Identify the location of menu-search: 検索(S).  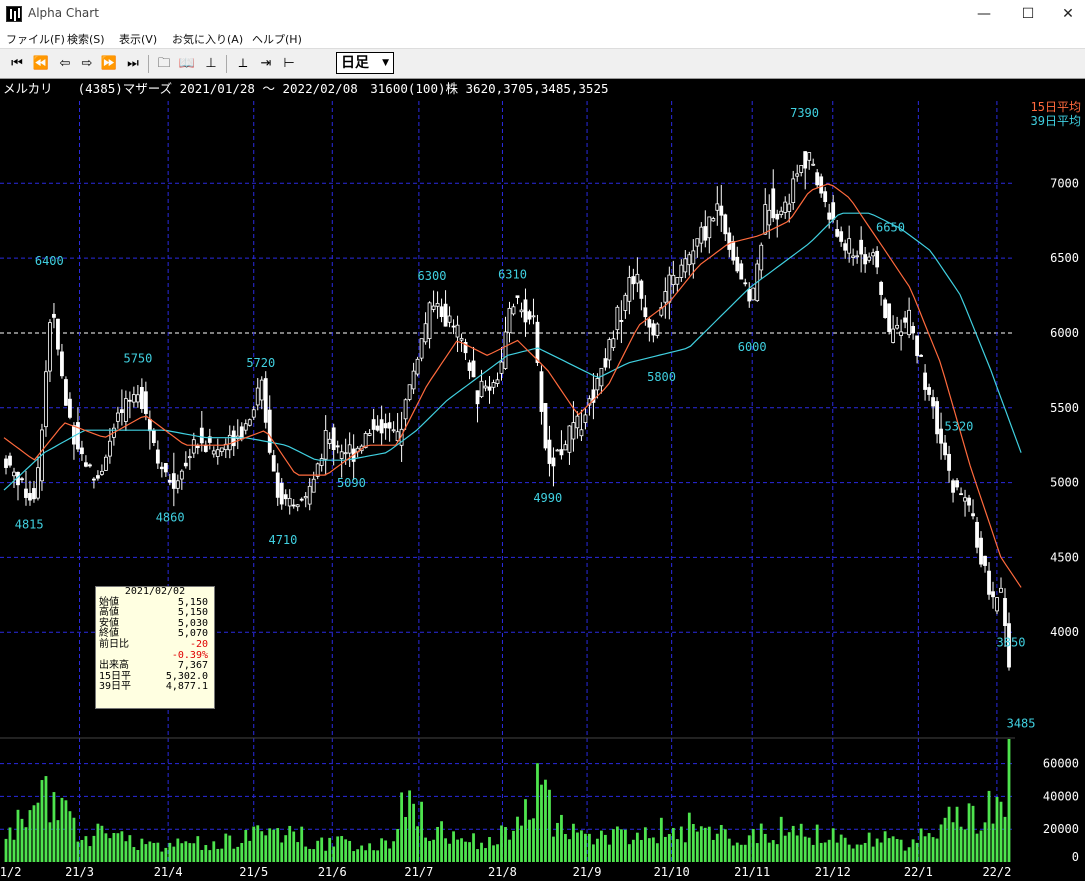
(86, 39).